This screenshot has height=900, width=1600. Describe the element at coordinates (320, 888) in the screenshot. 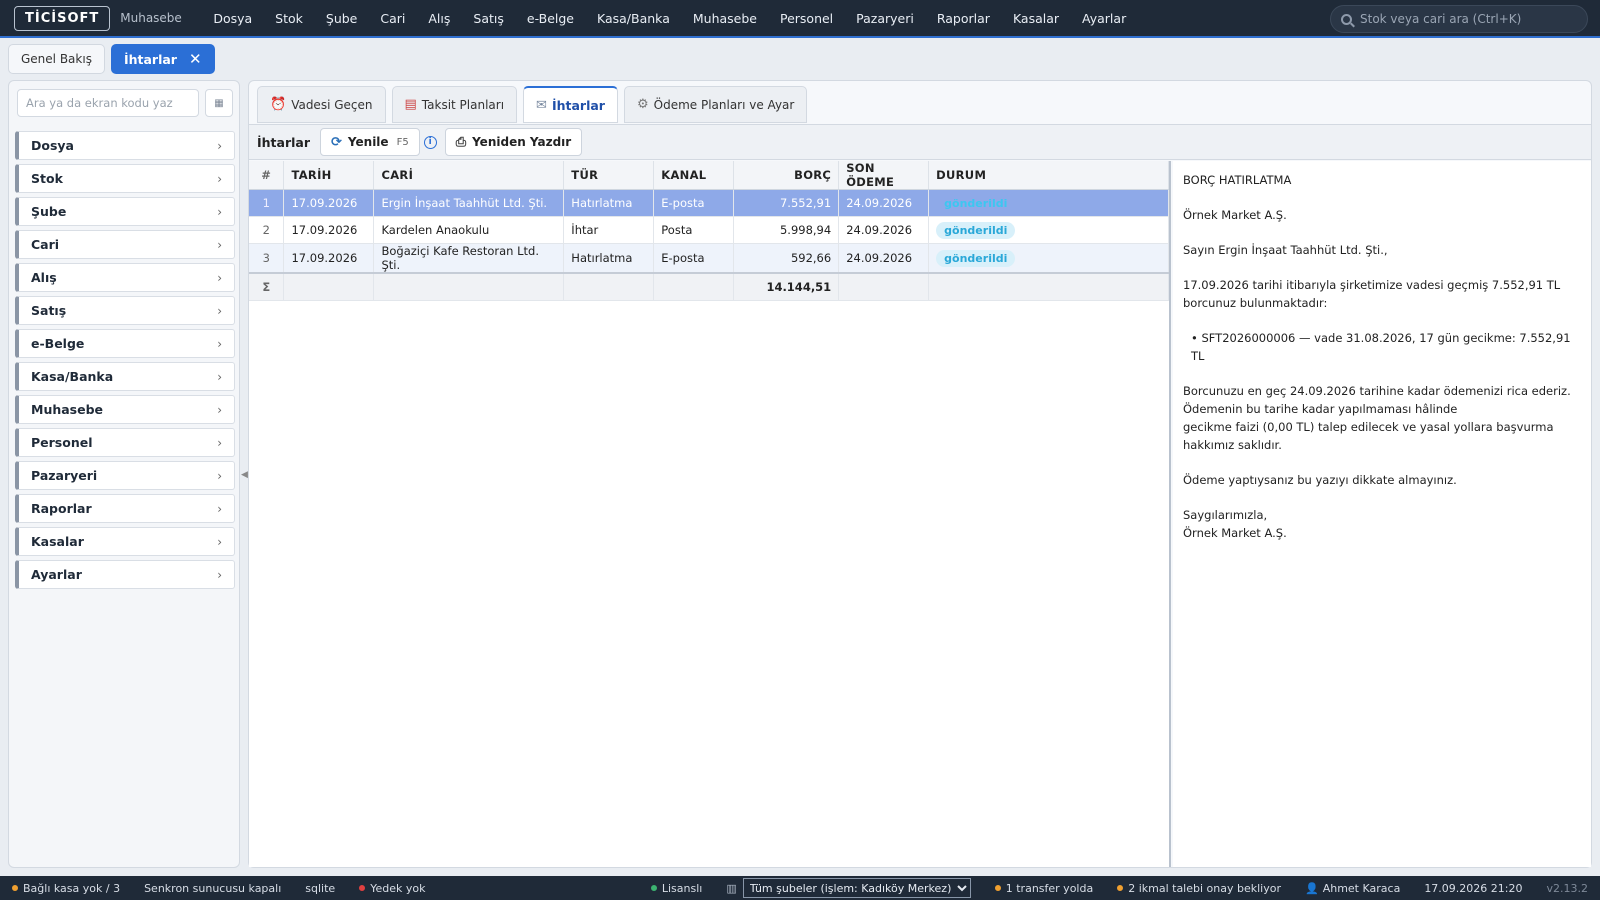

I see `status-db: sqlite` at that location.